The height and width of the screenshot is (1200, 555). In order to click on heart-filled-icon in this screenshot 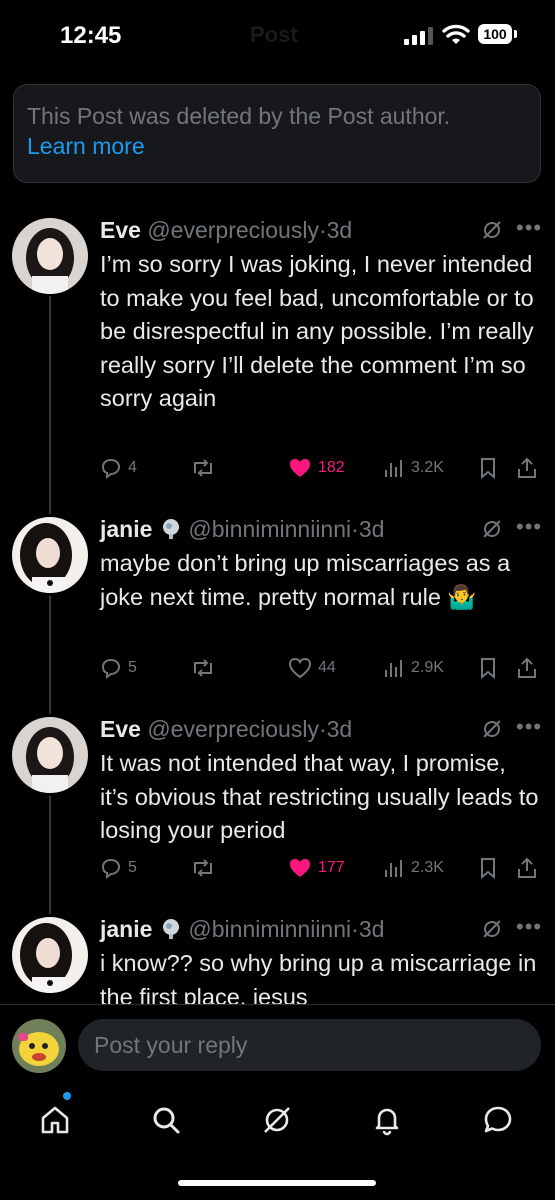, I will do `click(300, 468)`.